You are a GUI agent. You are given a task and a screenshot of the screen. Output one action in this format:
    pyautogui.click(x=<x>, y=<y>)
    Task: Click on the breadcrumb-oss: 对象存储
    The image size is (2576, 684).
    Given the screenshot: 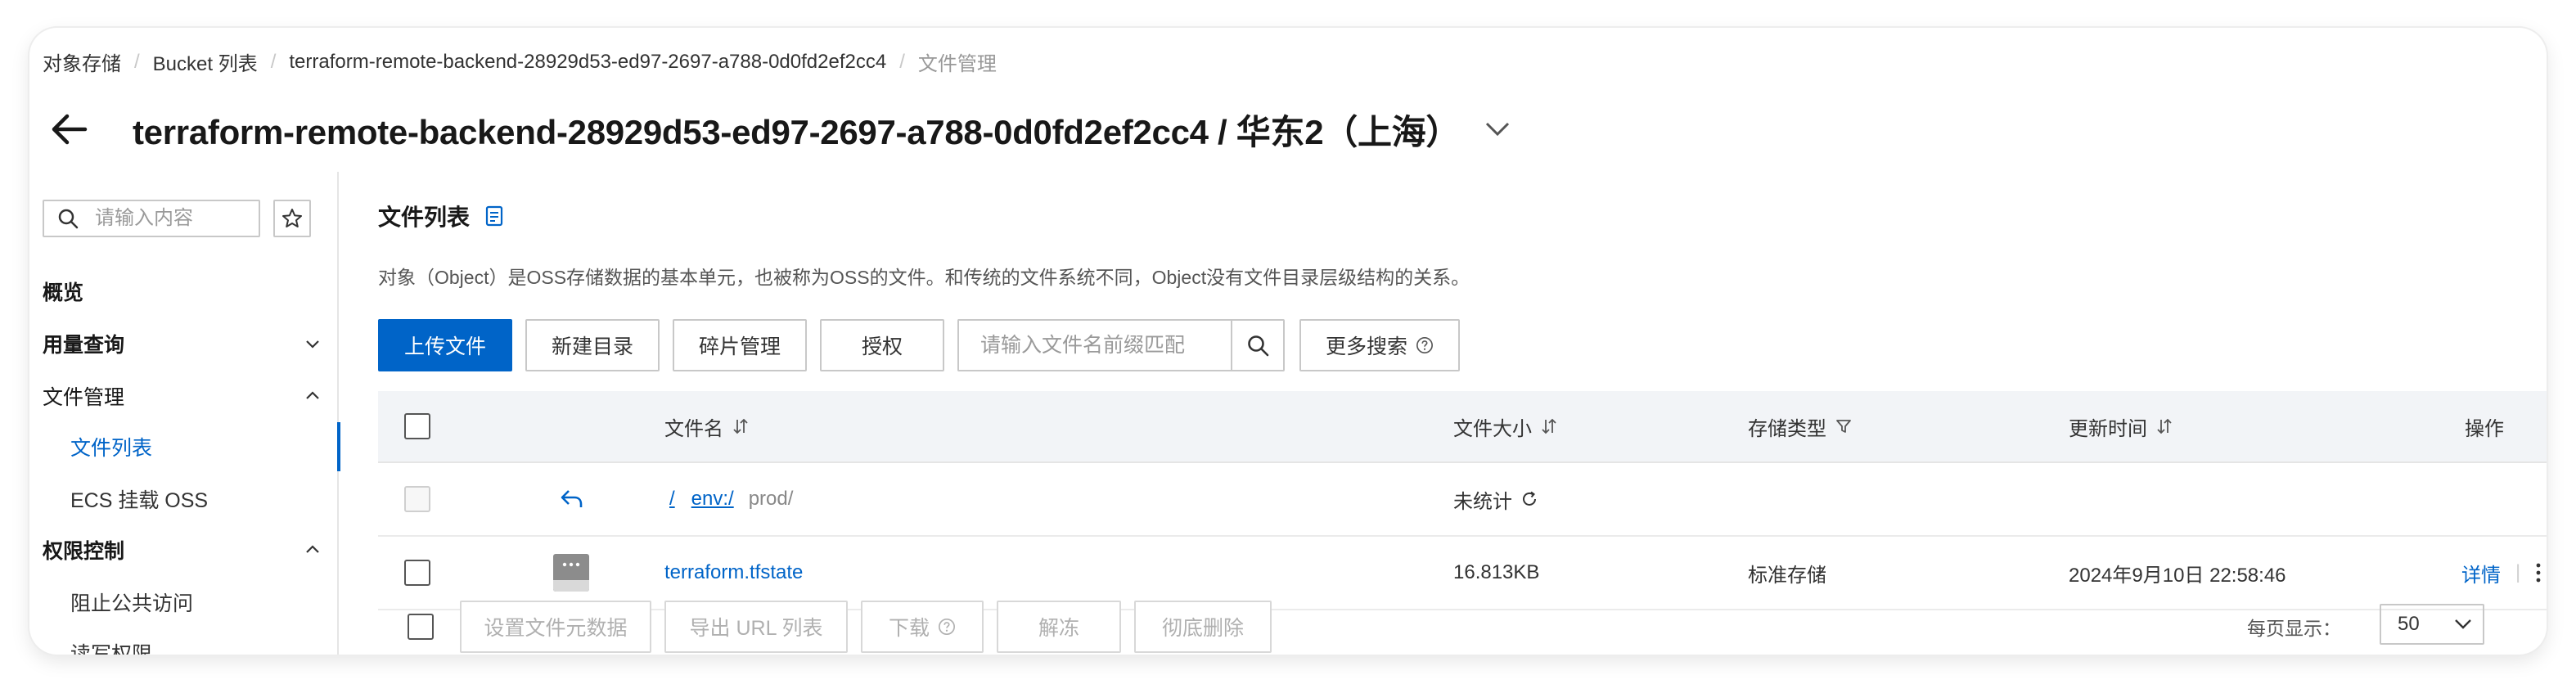 What is the action you would take?
    pyautogui.click(x=82, y=62)
    